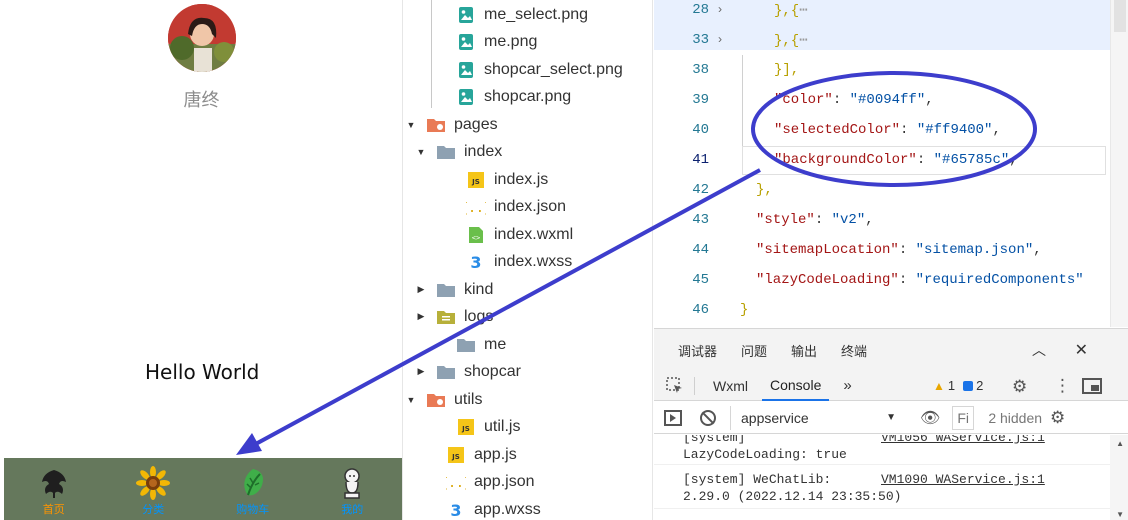  Describe the element at coordinates (882, 40) in the screenshot. I see `code-line: 33 ›},{⋯` at that location.